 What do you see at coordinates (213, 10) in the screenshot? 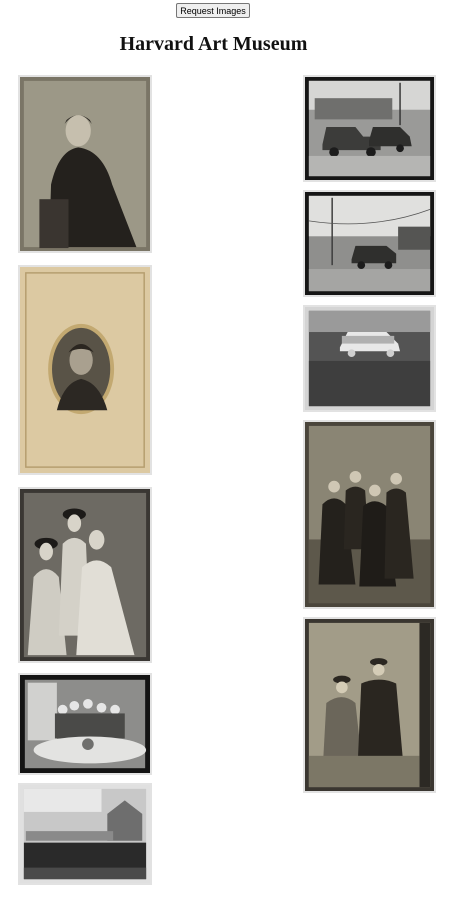
I see `request-images-button: Request Images` at bounding box center [213, 10].